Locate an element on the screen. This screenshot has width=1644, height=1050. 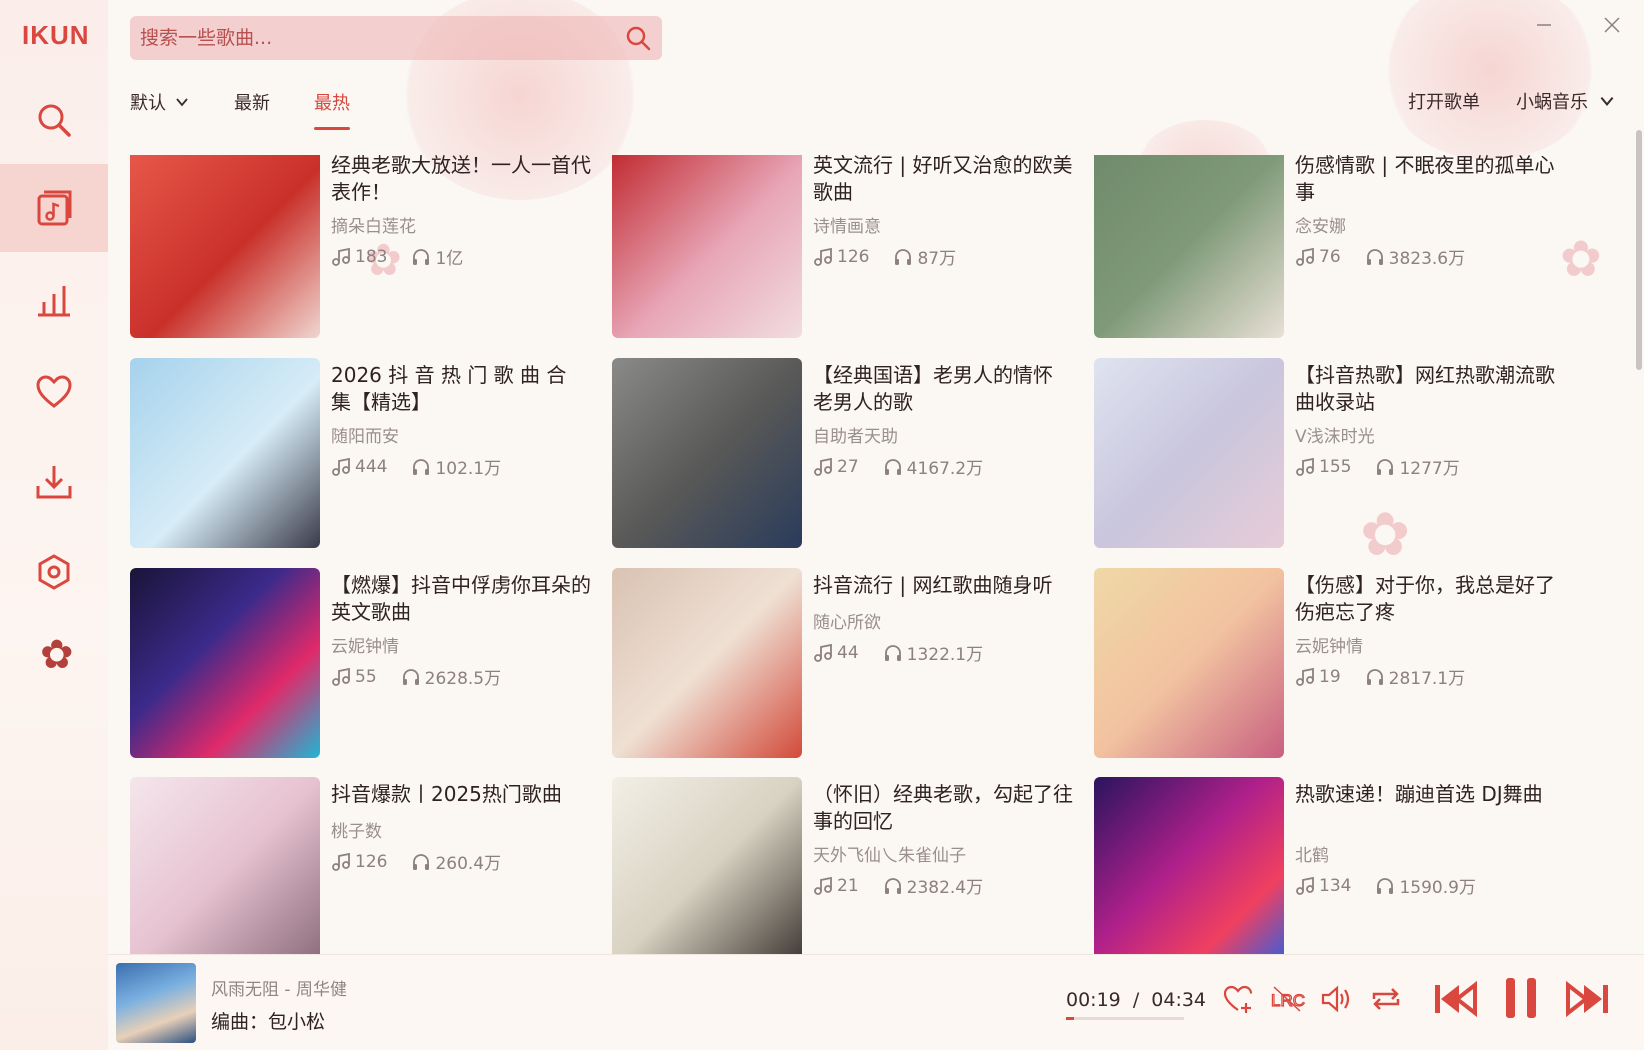
sidebar-item-favorites is located at coordinates (54, 392).